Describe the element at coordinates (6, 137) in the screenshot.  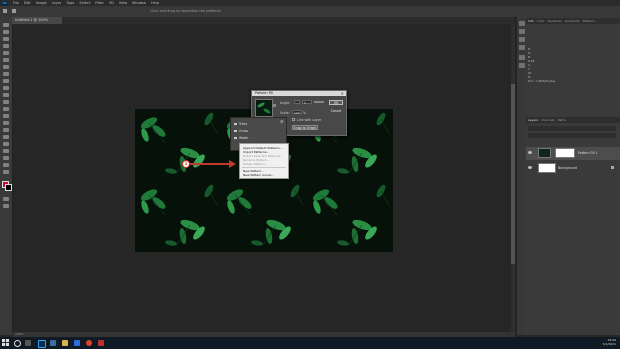
I see `type-tool-icon` at that location.